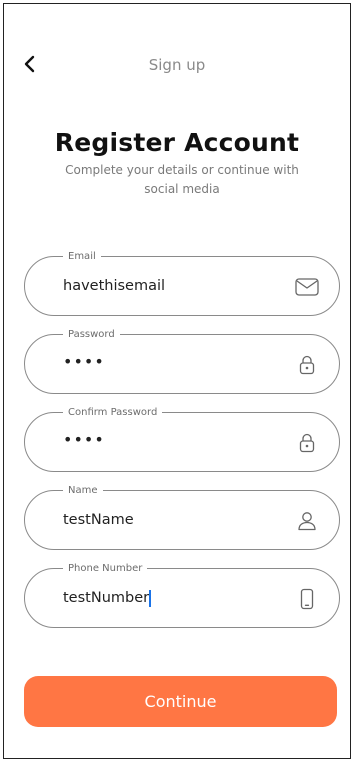 Image resolution: width=355 pixels, height=762 pixels. What do you see at coordinates (82, 256) in the screenshot?
I see `email-label: Email` at bounding box center [82, 256].